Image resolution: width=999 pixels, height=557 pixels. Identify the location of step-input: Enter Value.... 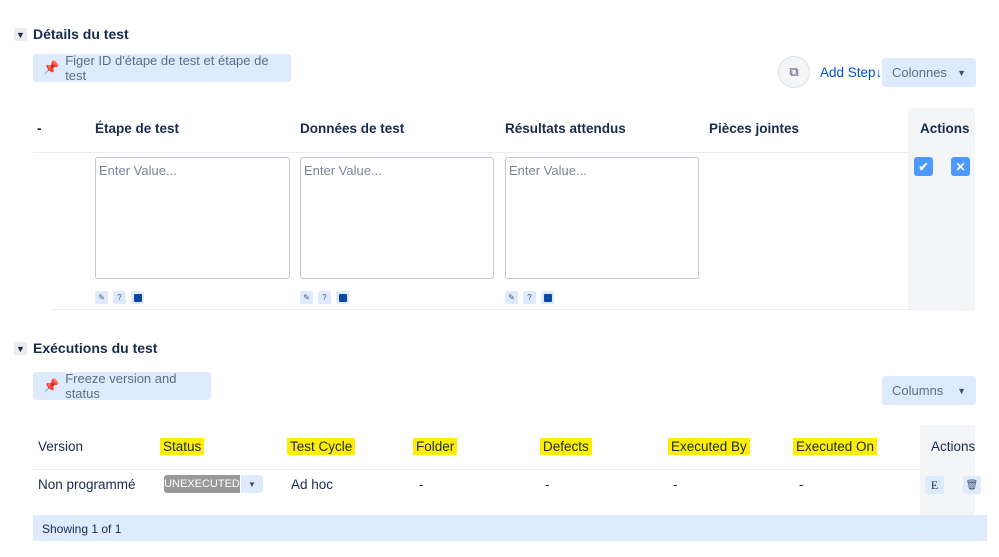
(192, 218).